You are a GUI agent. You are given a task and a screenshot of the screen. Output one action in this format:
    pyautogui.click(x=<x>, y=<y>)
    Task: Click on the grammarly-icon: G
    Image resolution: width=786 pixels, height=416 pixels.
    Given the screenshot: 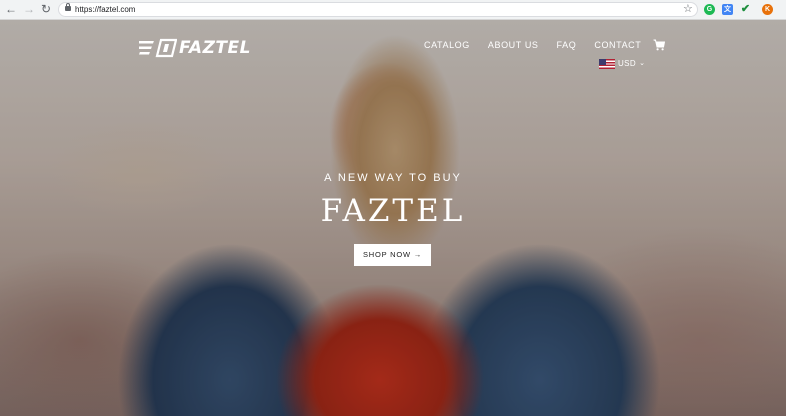 What is the action you would take?
    pyautogui.click(x=709, y=9)
    